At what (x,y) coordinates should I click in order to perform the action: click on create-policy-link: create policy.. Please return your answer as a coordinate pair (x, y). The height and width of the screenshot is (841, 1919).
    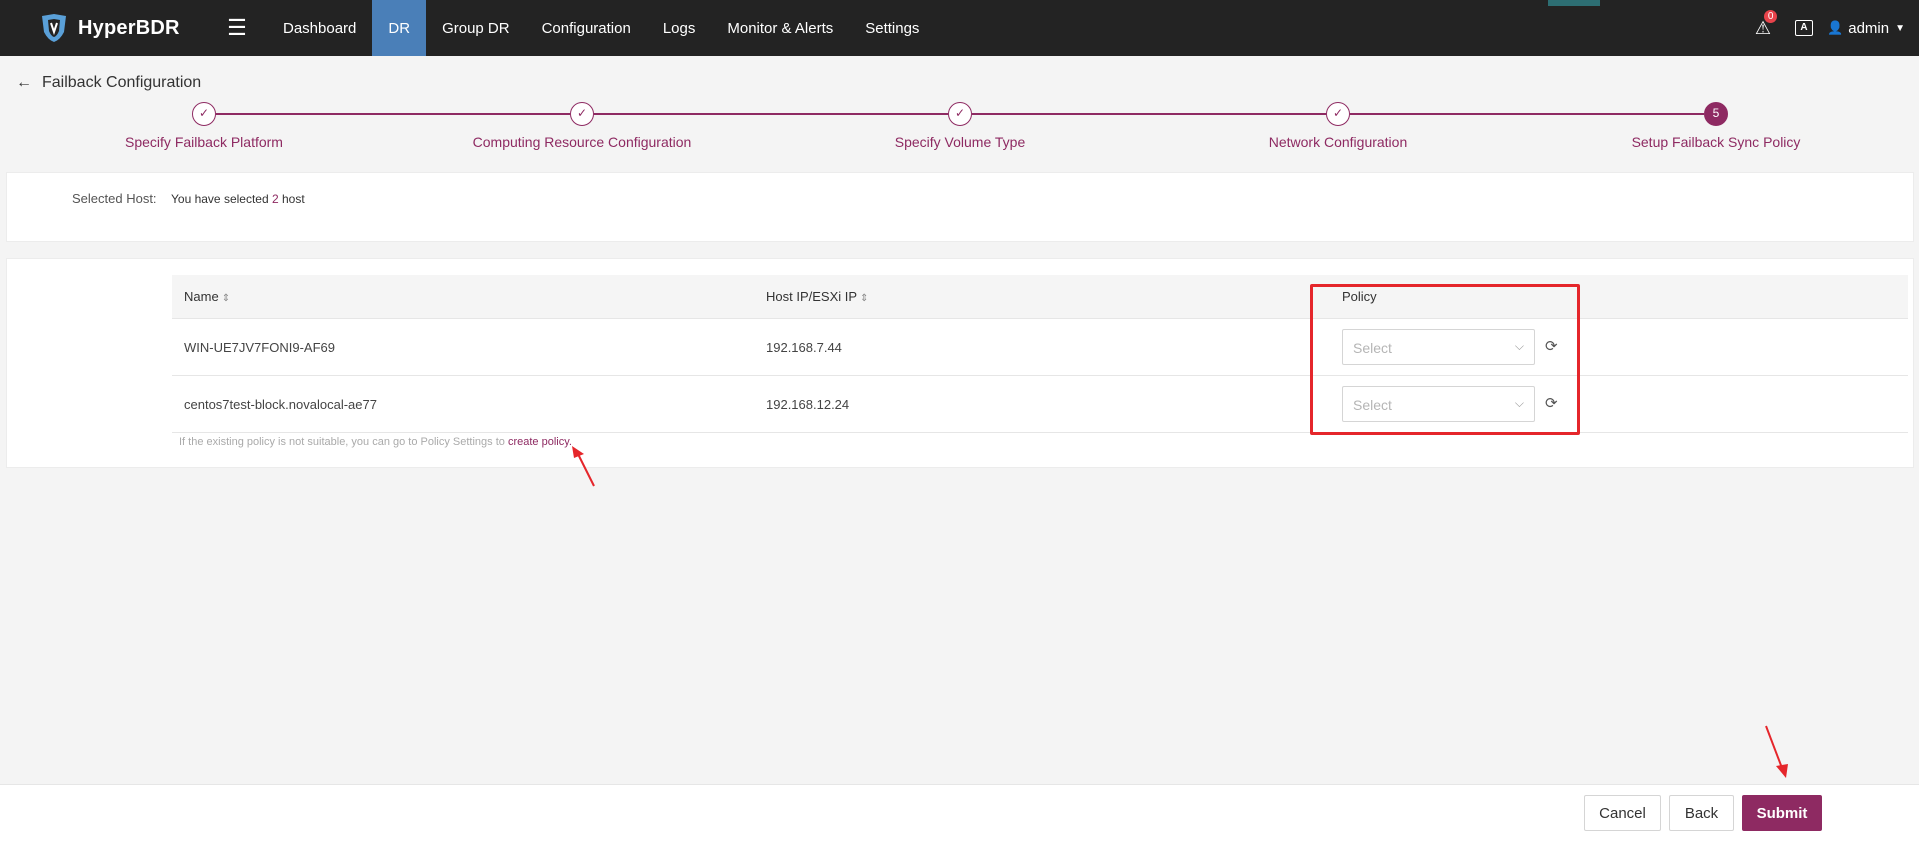
    Looking at the image, I should click on (540, 442).